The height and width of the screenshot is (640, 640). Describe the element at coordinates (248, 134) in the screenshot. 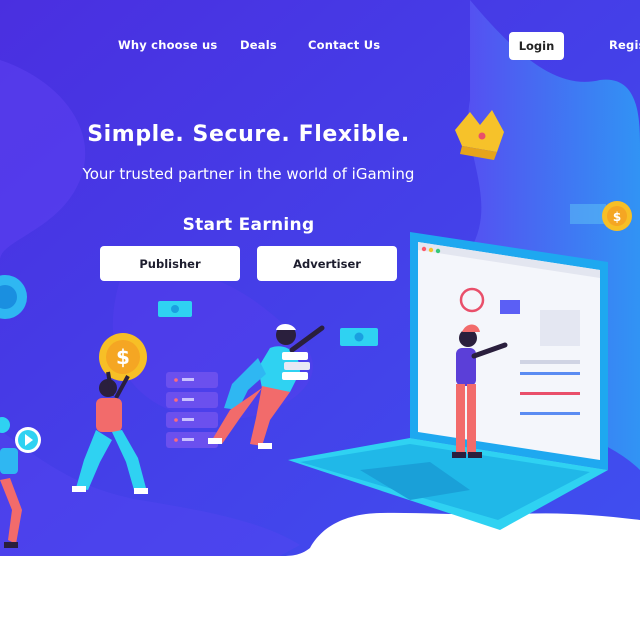

I see `hero-title: Simple. Secure. Flexible.` at that location.